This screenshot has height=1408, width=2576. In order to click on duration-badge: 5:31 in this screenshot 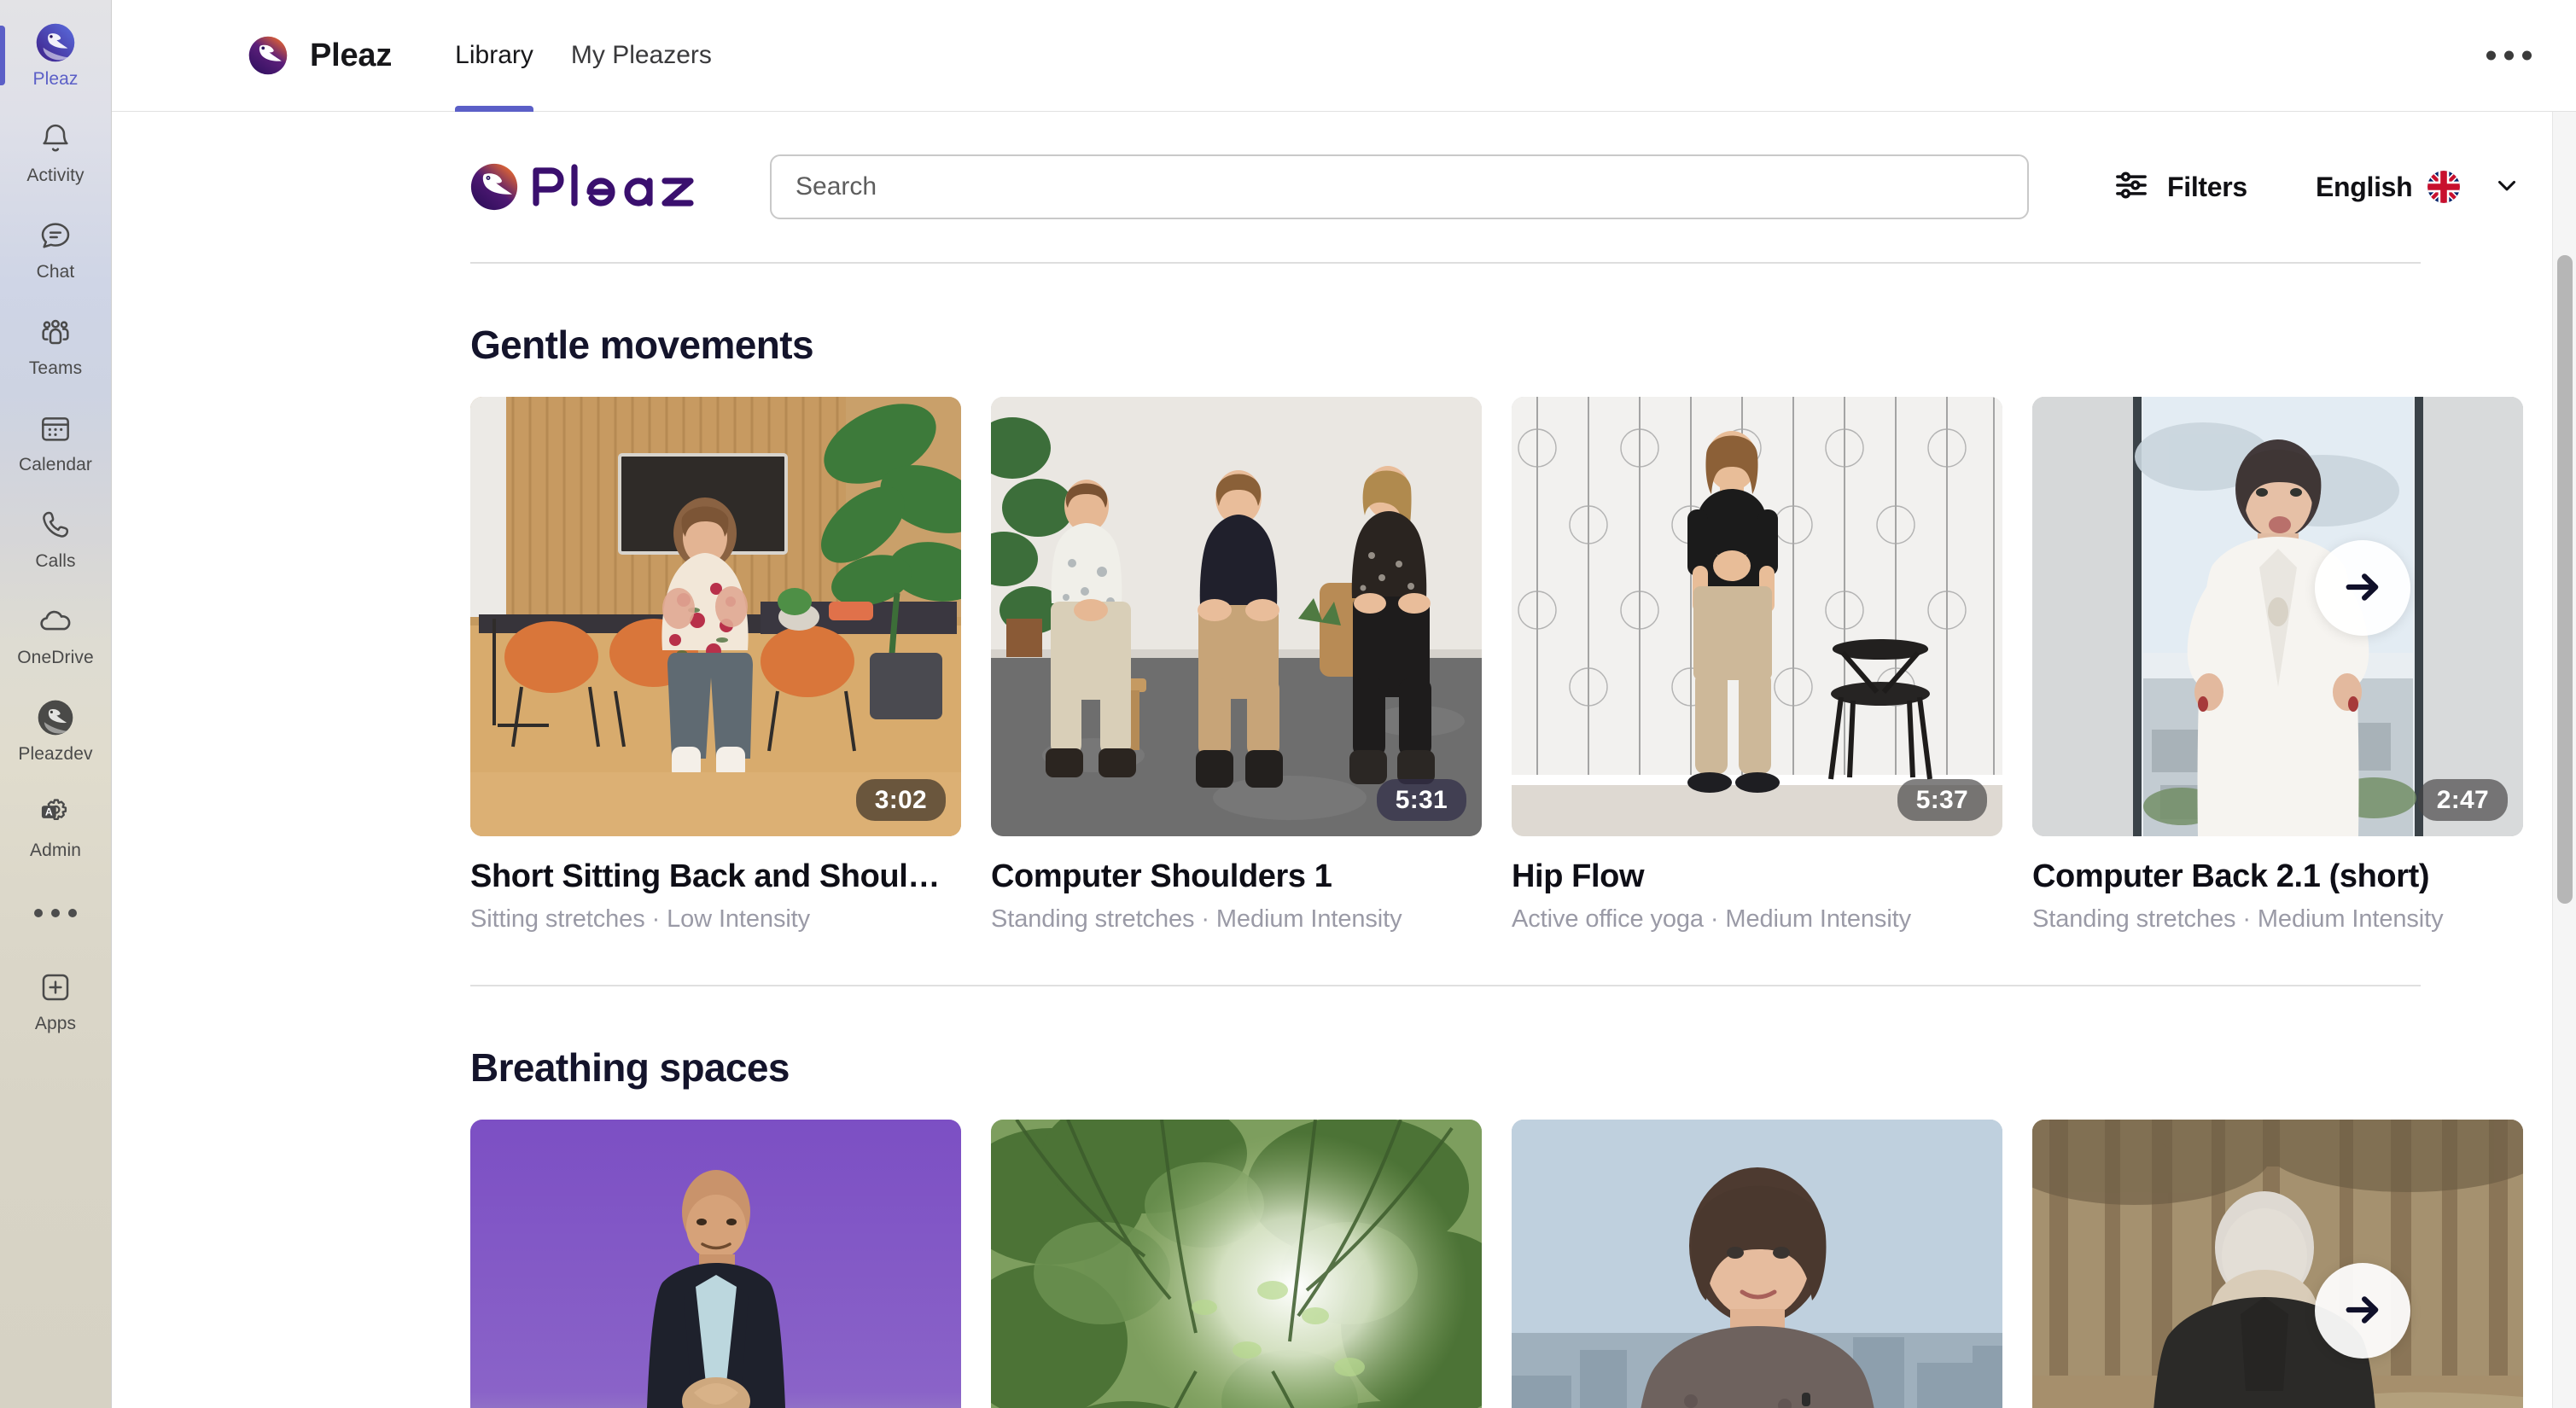, I will do `click(1421, 800)`.